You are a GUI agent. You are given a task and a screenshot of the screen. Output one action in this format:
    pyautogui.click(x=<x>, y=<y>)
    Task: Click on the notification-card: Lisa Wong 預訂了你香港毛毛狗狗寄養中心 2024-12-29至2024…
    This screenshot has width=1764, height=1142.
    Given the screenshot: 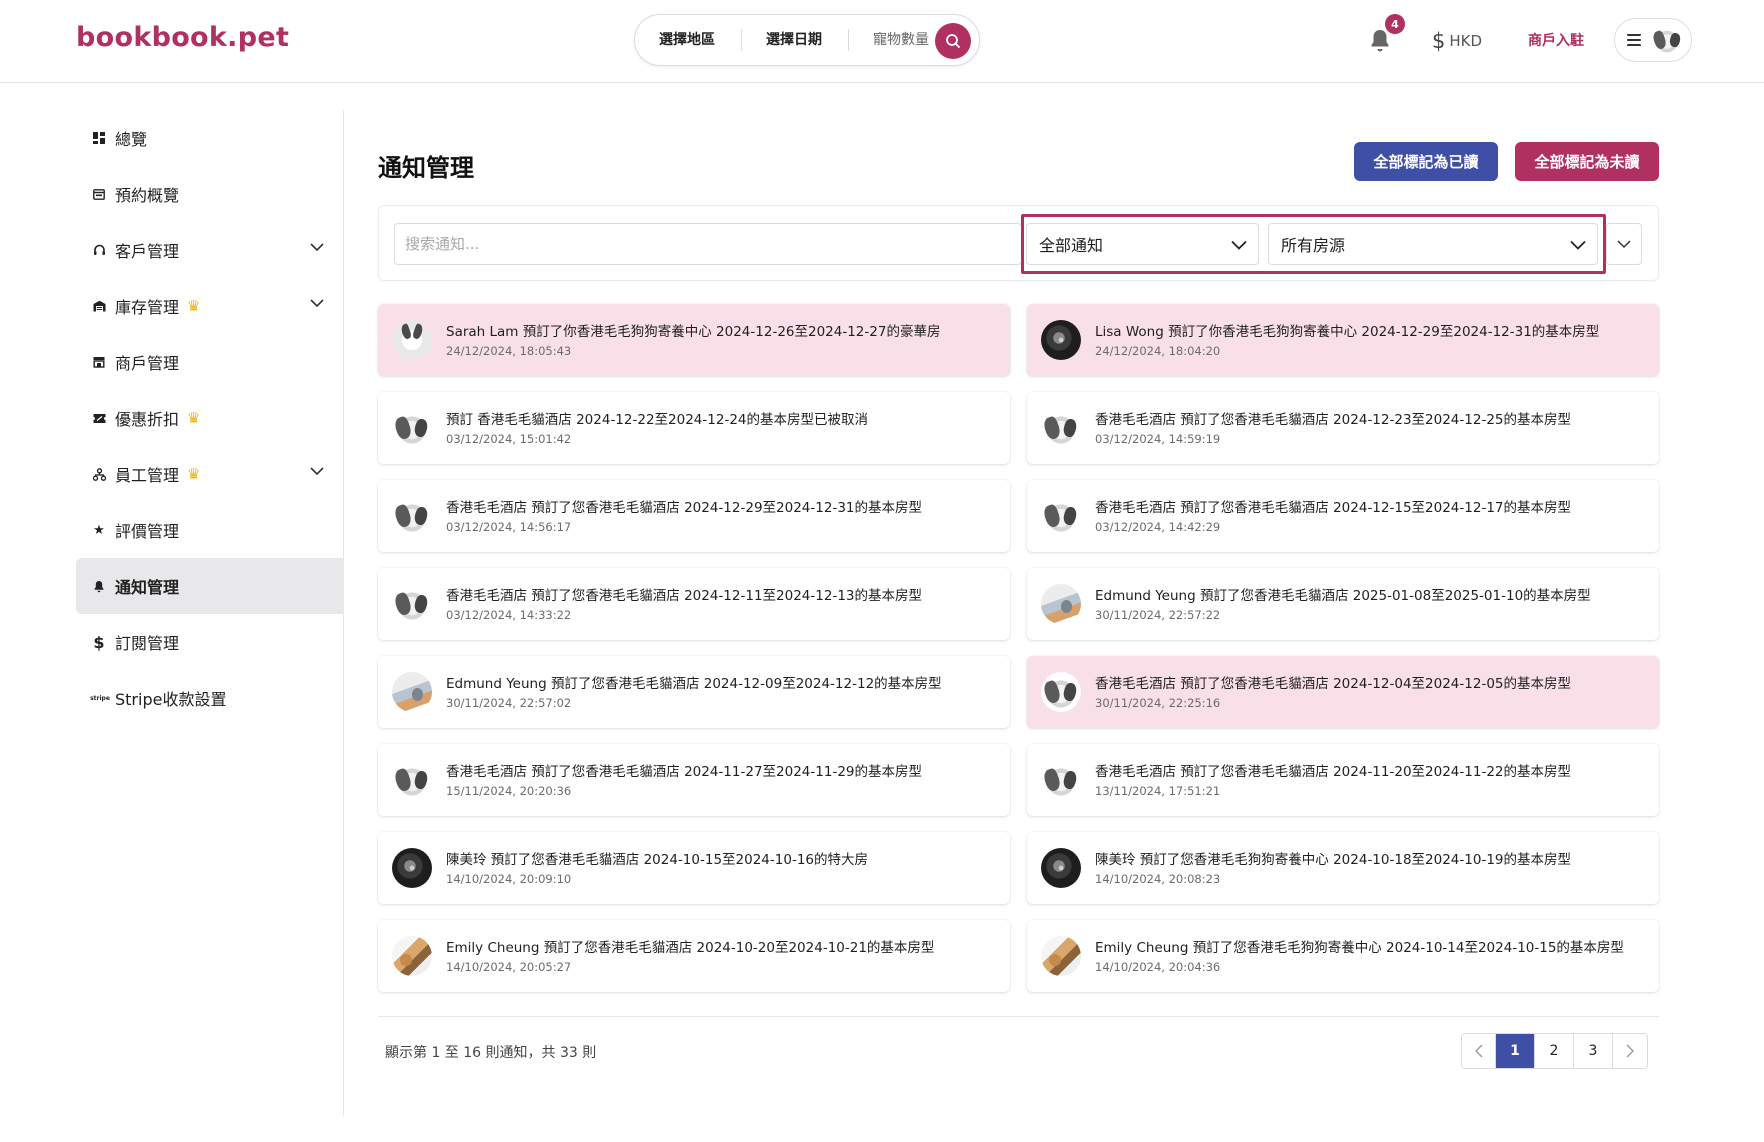 What is the action you would take?
    pyautogui.click(x=1343, y=340)
    